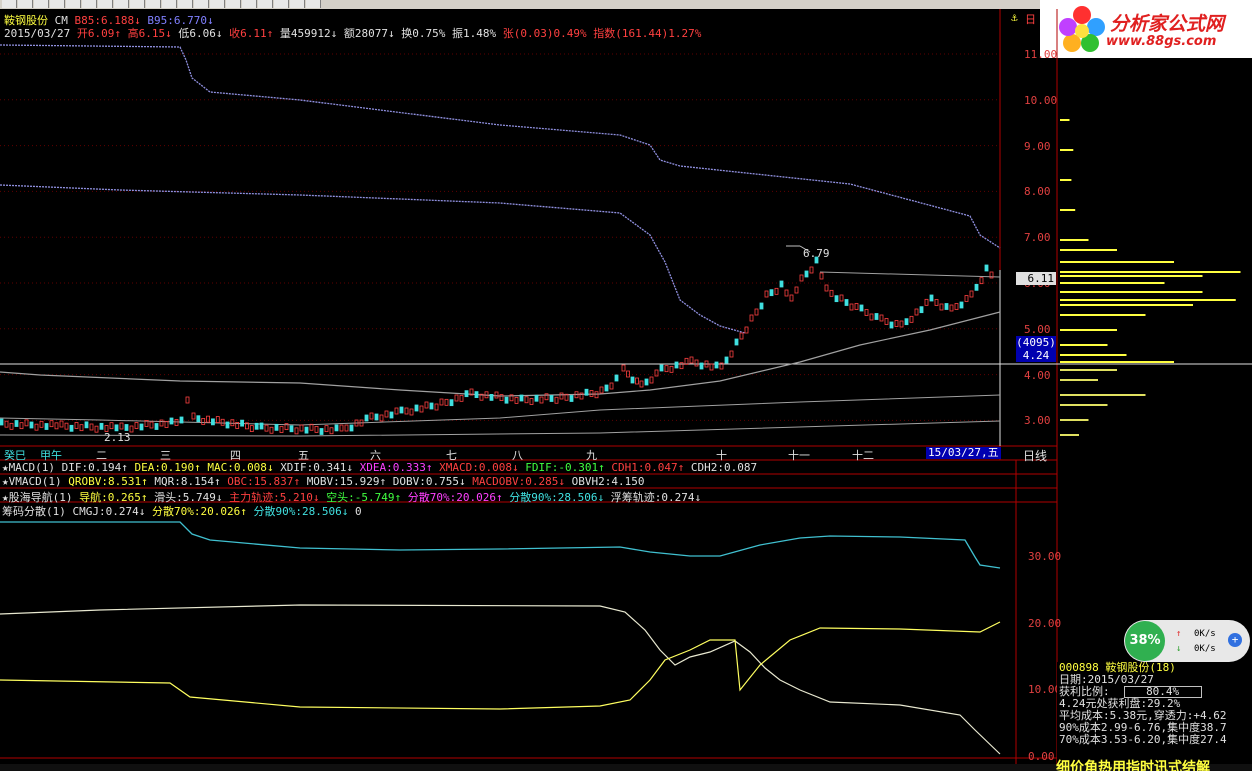 Image resolution: width=1252 pixels, height=771 pixels. Describe the element at coordinates (392, 467) in the screenshot. I see `macd-xdea: XDEA:0.333` at that location.